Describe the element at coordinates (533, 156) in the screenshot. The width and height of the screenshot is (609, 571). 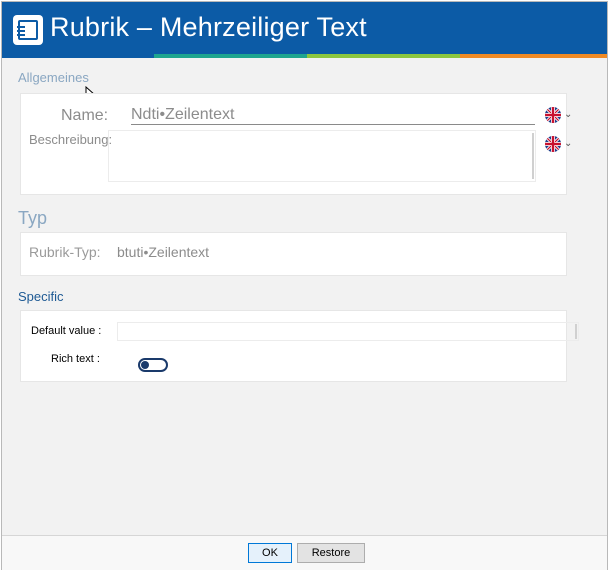
I see `textarea-scrollbar` at that location.